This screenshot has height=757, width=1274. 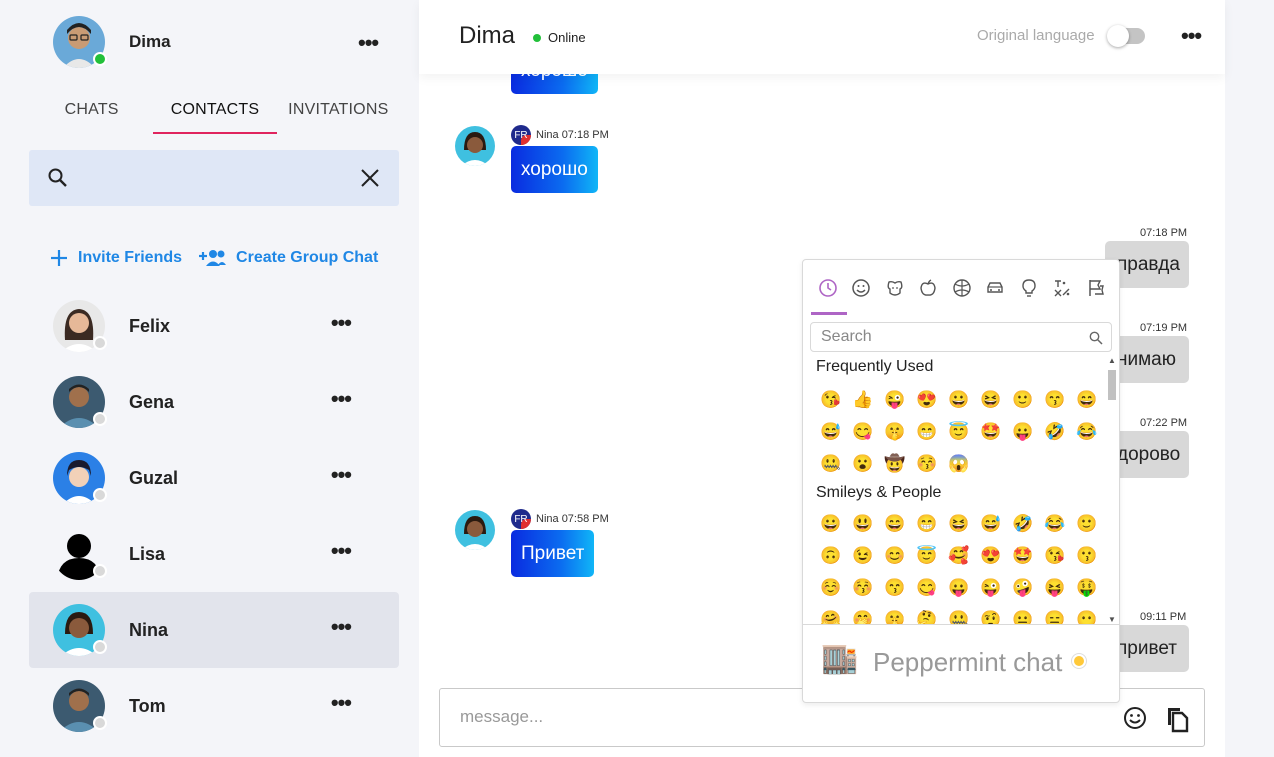 What do you see at coordinates (214, 402) in the screenshot?
I see `contact-gena: Gena •••` at bounding box center [214, 402].